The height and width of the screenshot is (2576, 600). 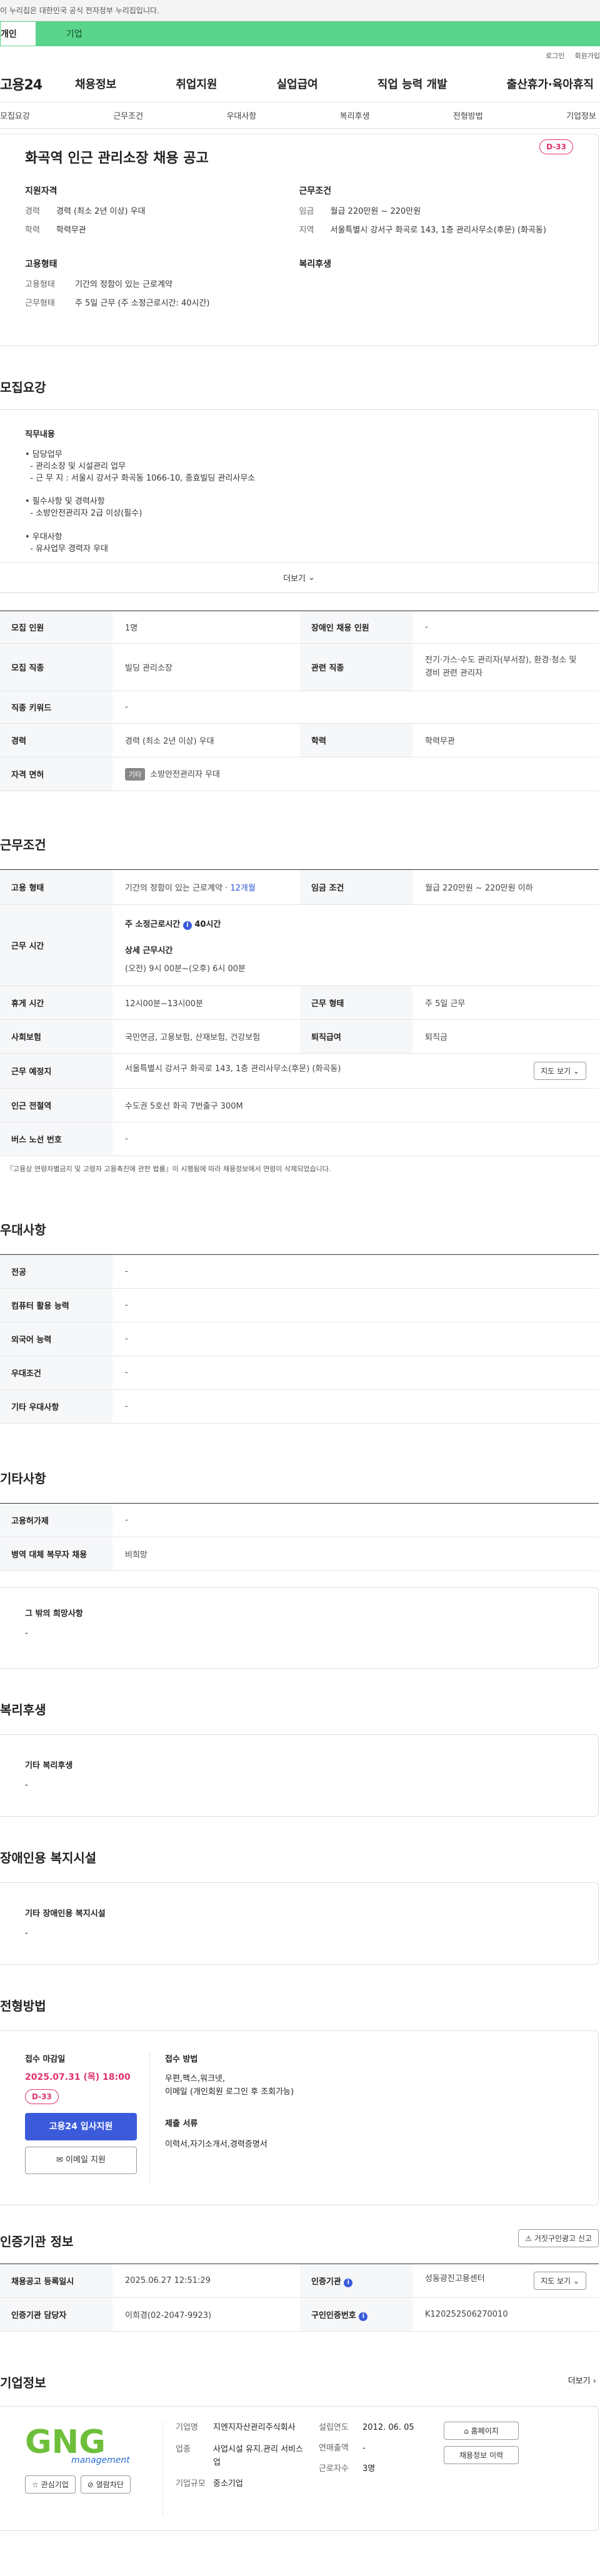 I want to click on value: 1명, so click(x=206, y=627).